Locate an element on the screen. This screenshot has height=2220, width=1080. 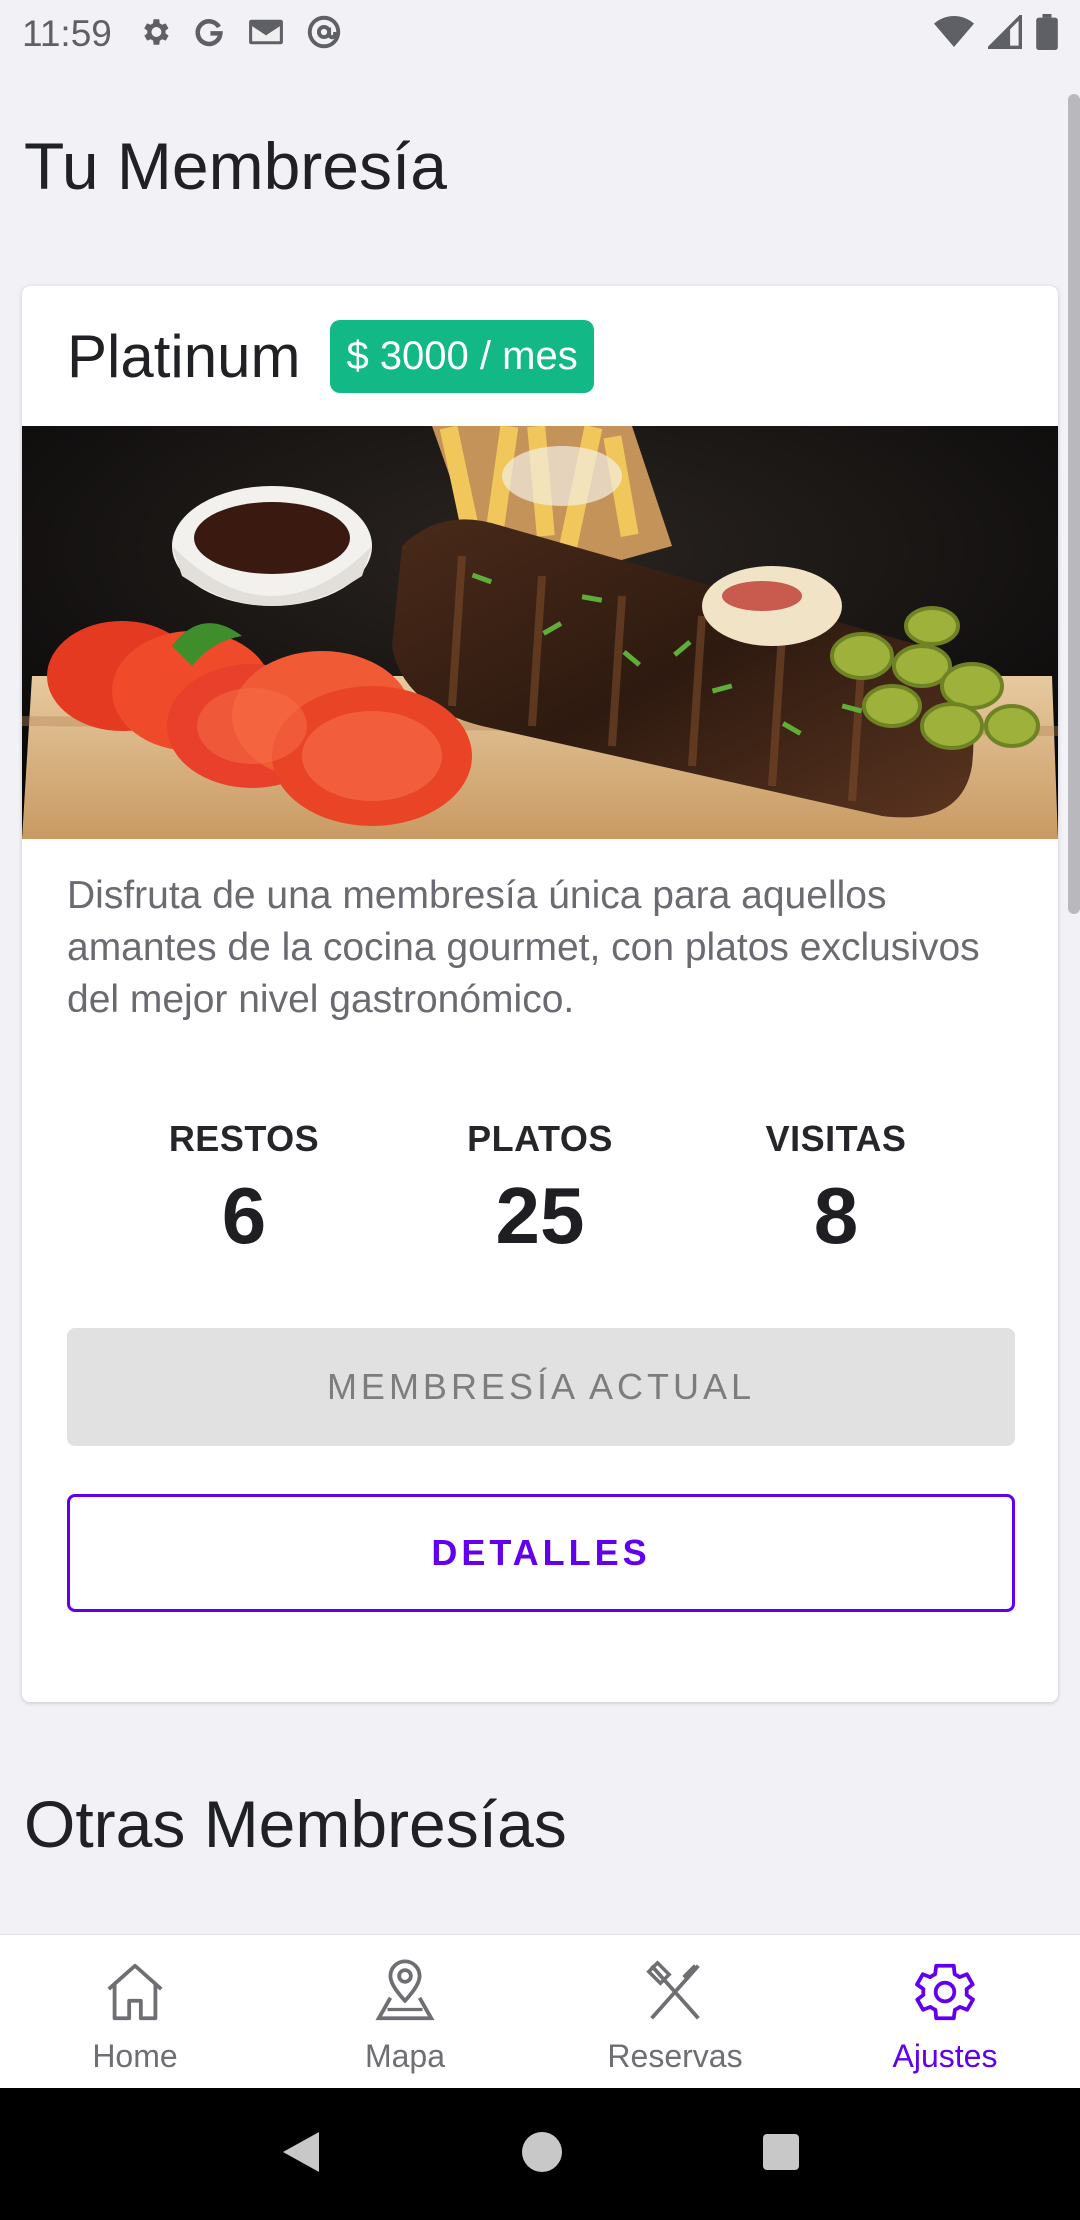
stat-restos: RESTOS 6 is located at coordinates (244, 1190).